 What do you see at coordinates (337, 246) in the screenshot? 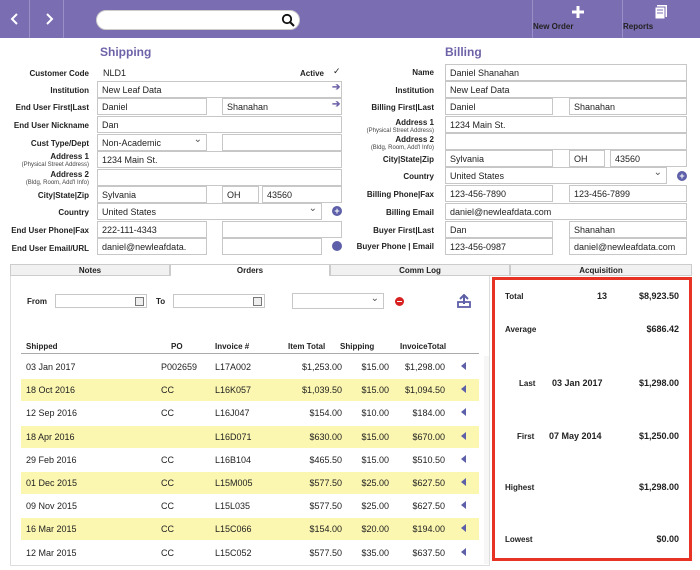
I see `globe-icon` at bounding box center [337, 246].